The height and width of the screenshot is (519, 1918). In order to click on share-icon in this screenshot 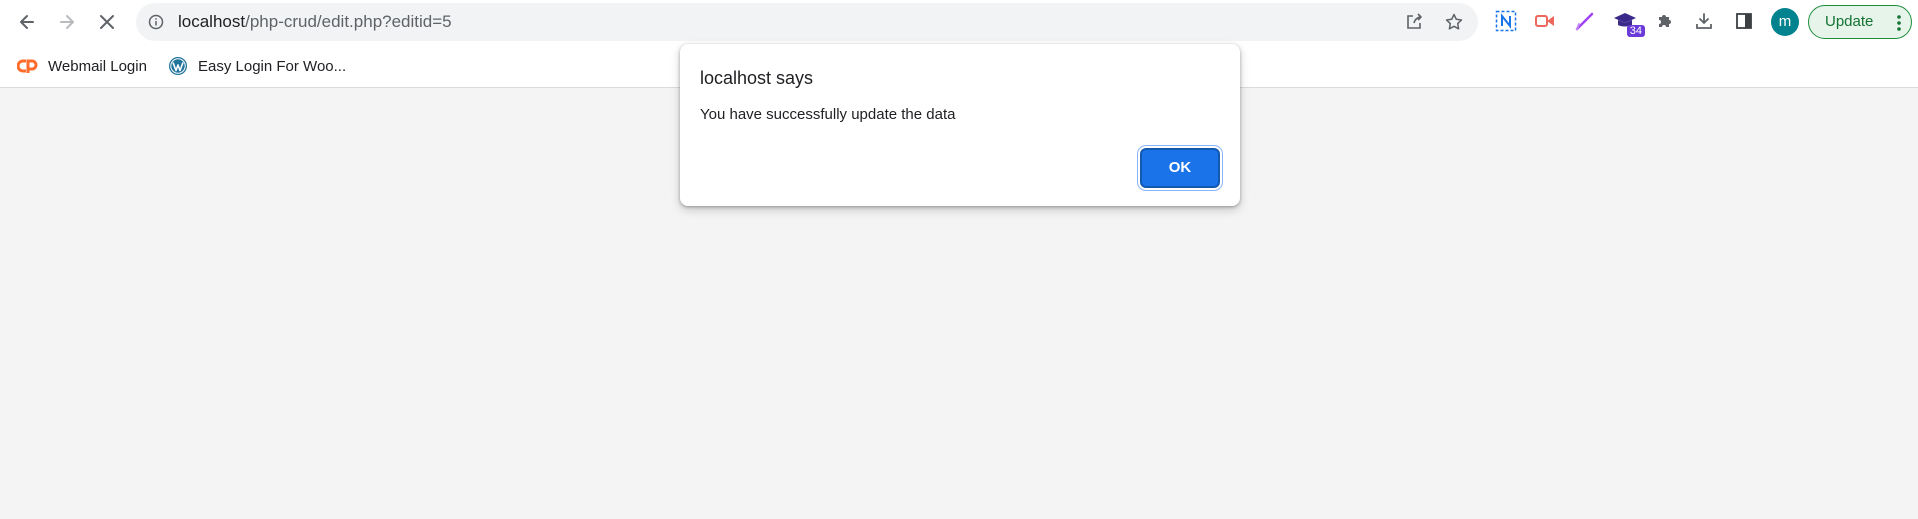, I will do `click(1414, 22)`.